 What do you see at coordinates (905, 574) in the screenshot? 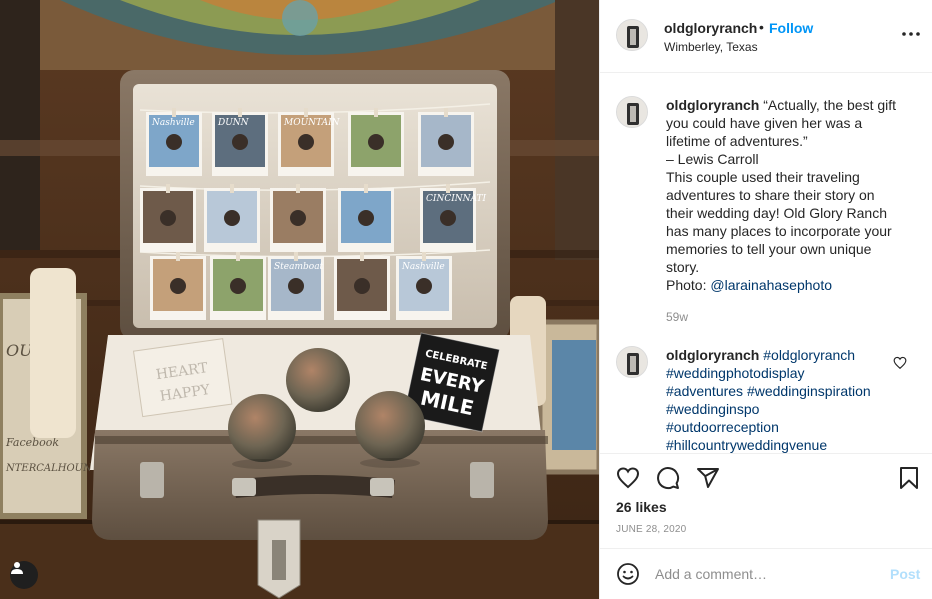
I see `post-comment-button: Post` at bounding box center [905, 574].